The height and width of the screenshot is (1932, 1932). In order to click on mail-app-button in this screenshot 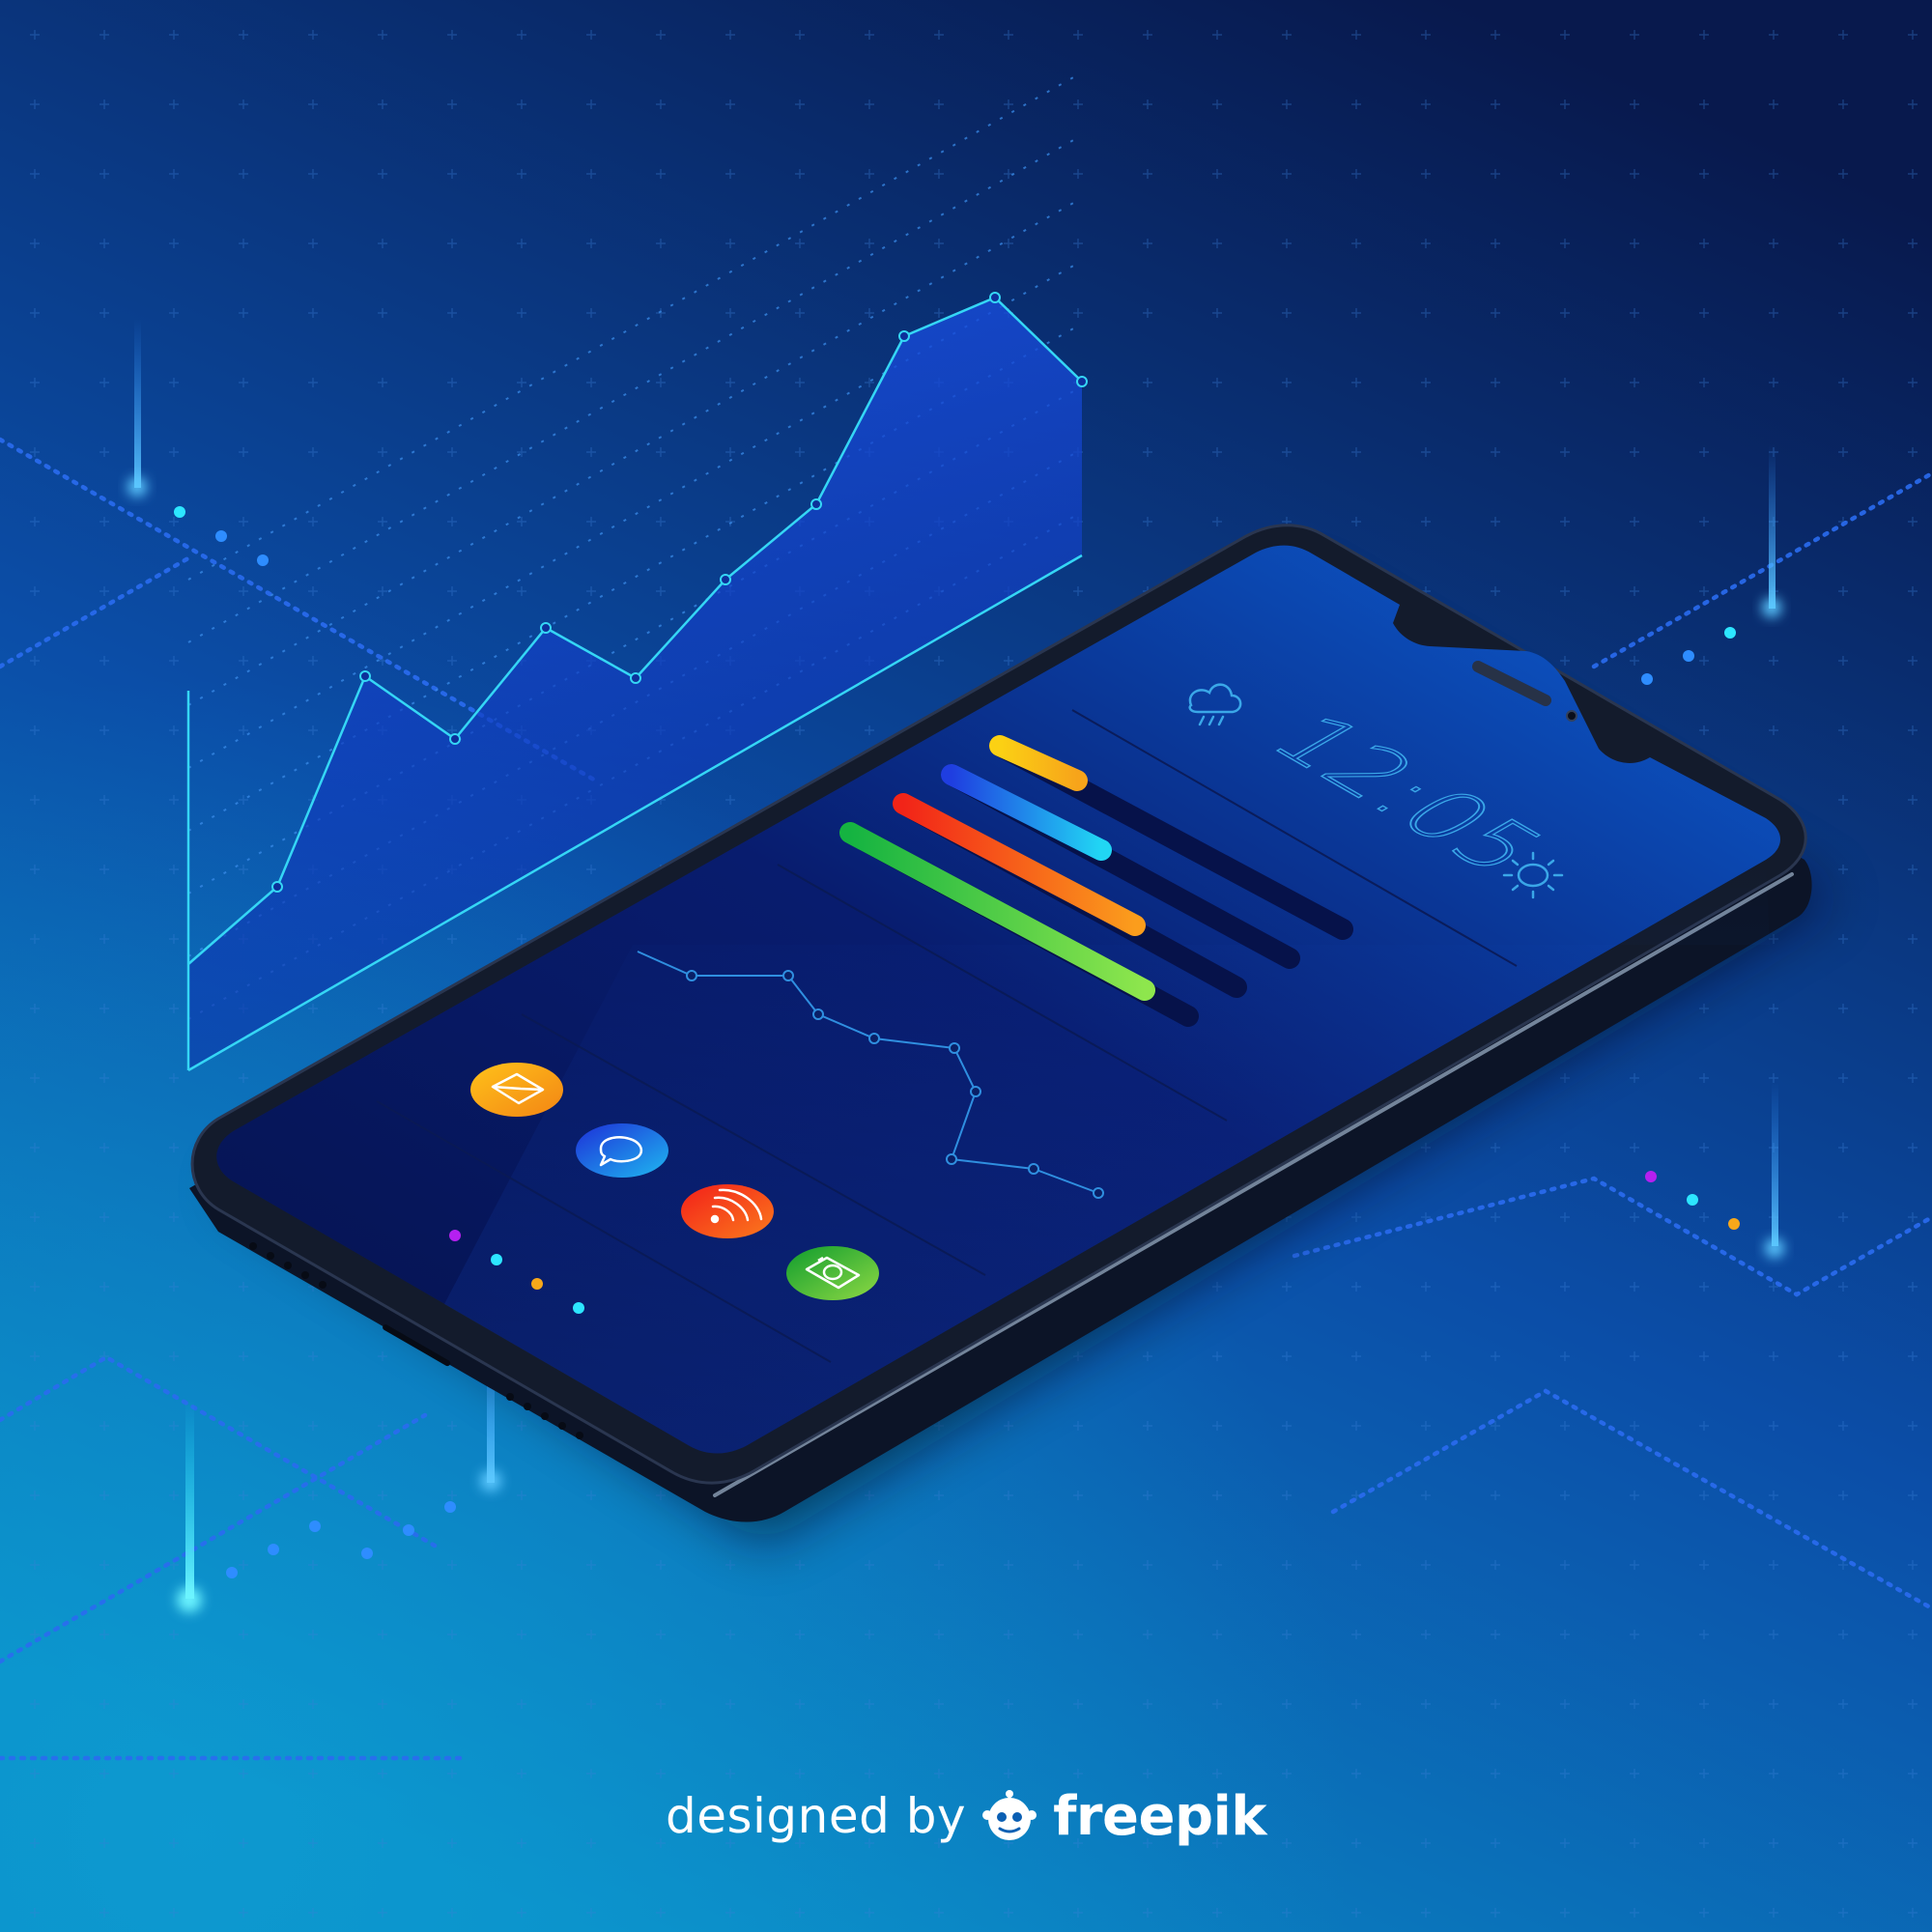, I will do `click(516, 1090)`.